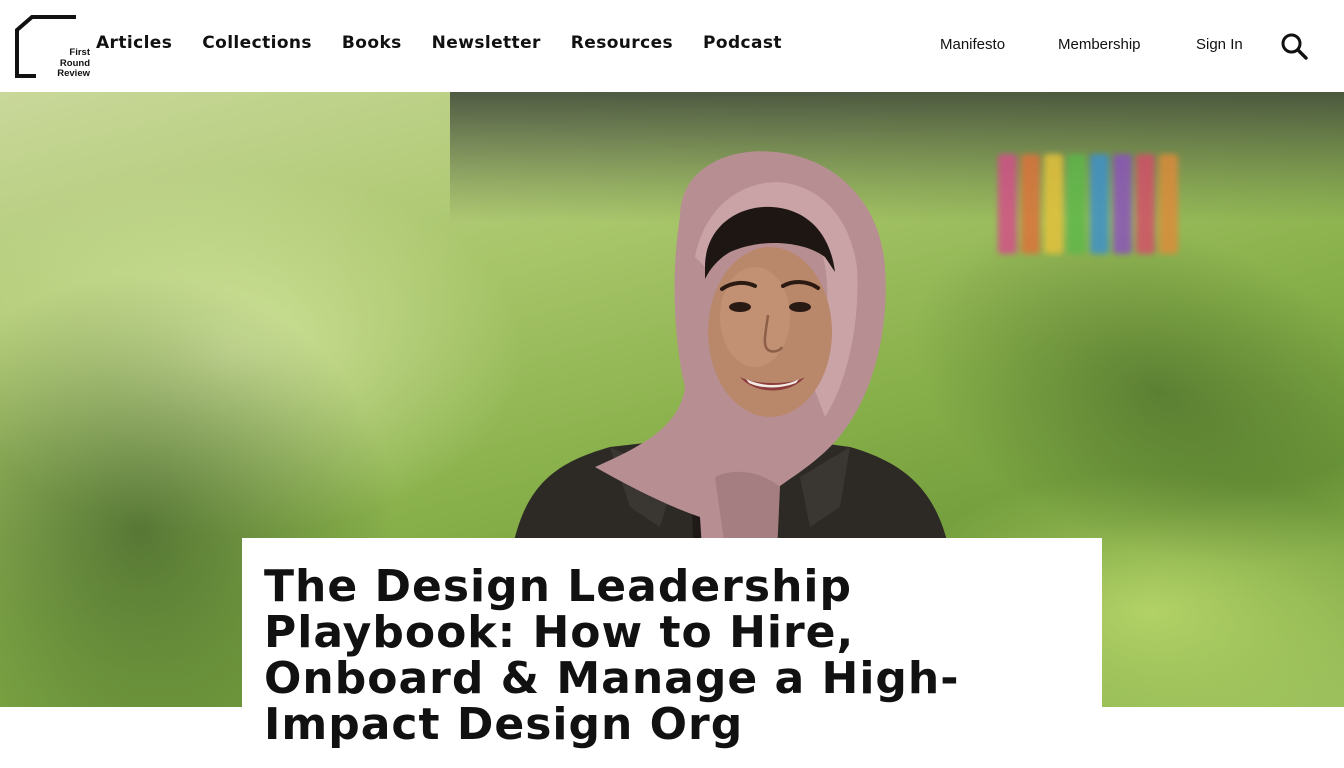  Describe the element at coordinates (257, 43) in the screenshot. I see `nav-collections: Collections` at that location.